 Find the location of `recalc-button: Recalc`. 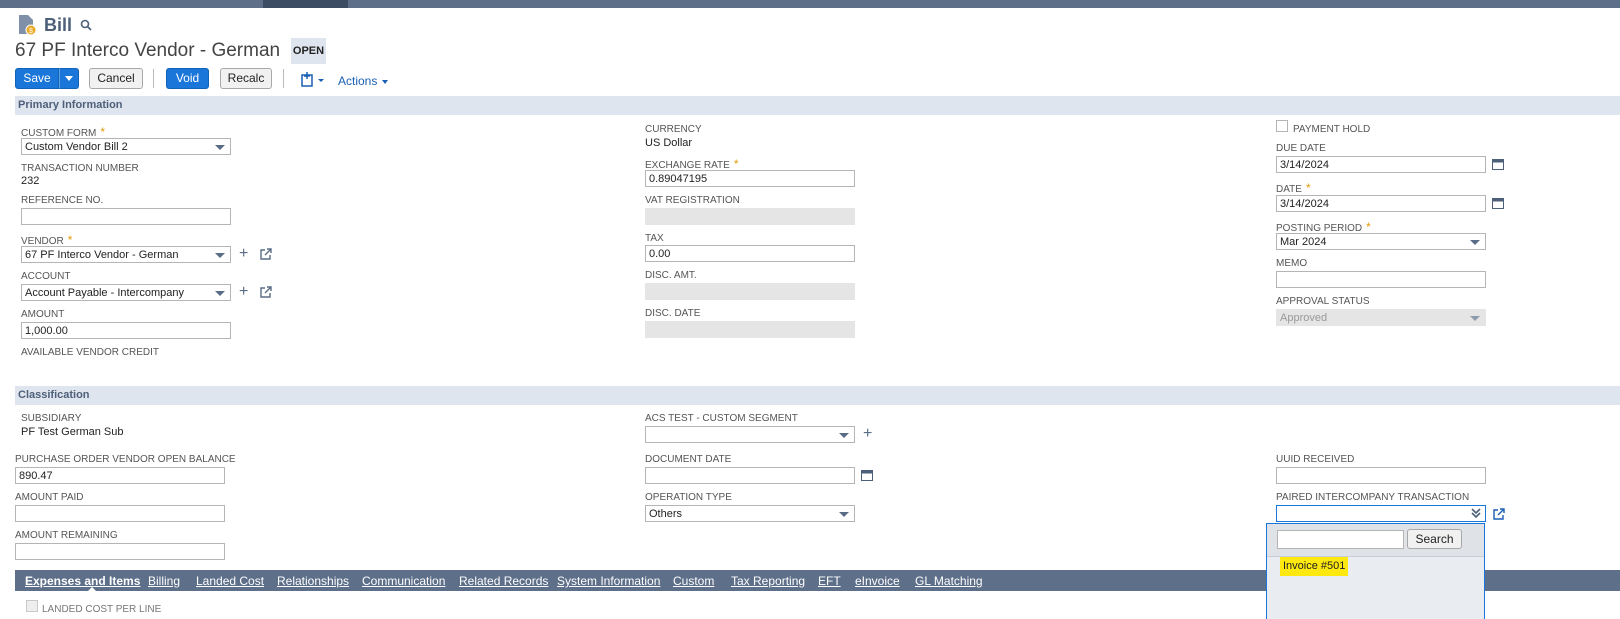

recalc-button: Recalc is located at coordinates (246, 78).